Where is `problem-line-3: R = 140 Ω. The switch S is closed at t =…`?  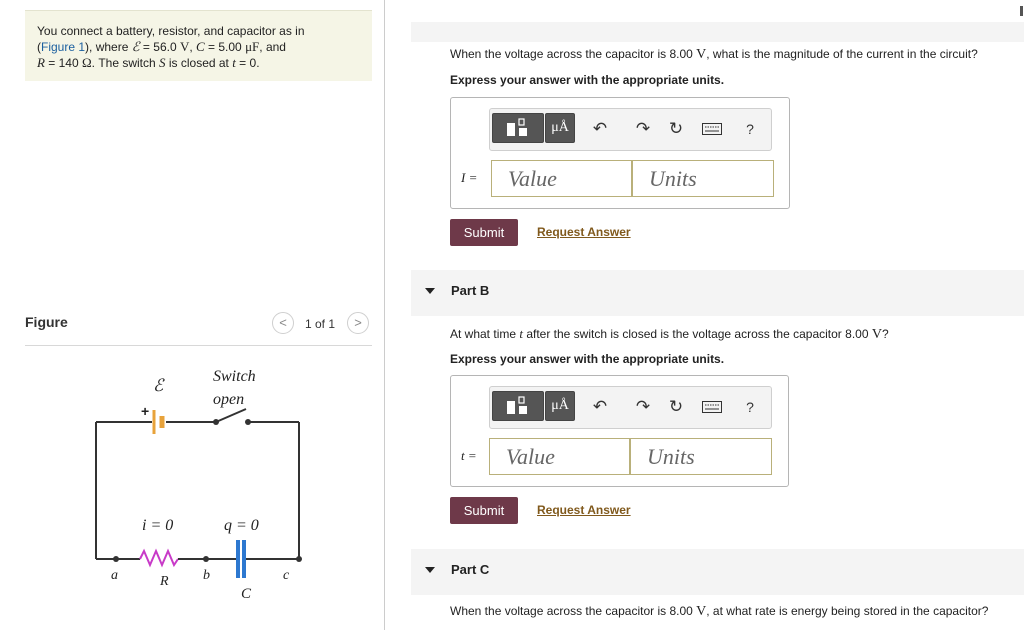 problem-line-3: R = 140 Ω. The switch S is closed at t =… is located at coordinates (198, 63).